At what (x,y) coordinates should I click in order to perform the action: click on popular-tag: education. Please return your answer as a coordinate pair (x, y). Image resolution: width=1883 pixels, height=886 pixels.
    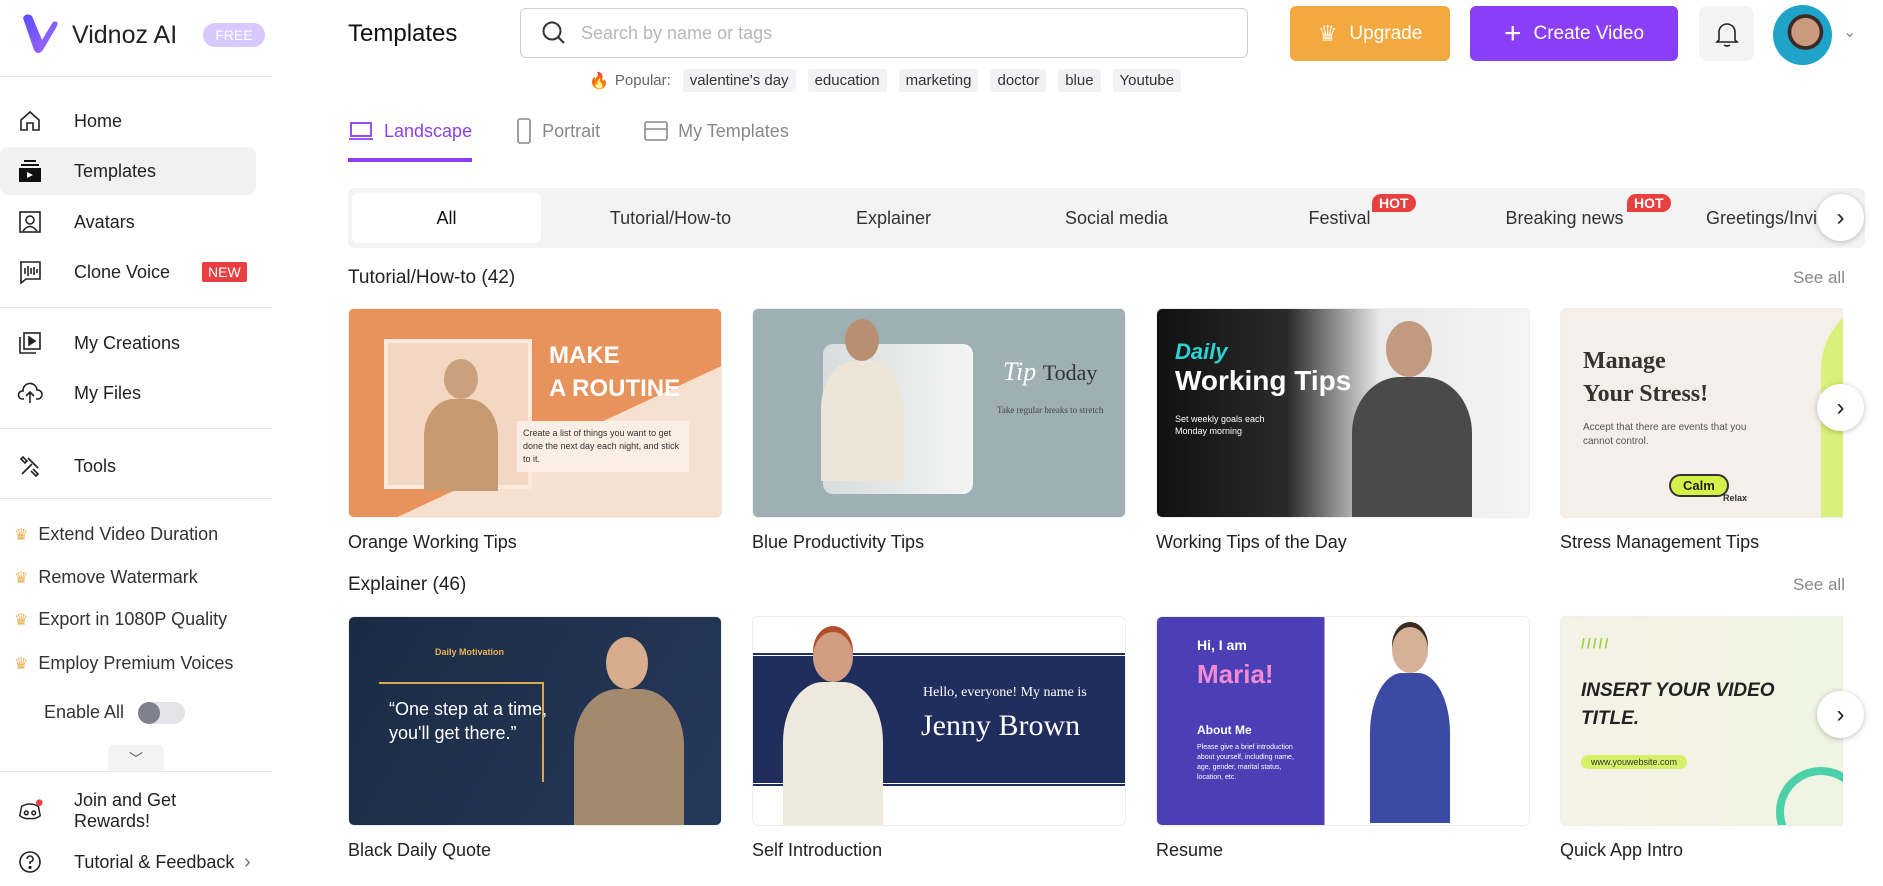
    Looking at the image, I should click on (847, 80).